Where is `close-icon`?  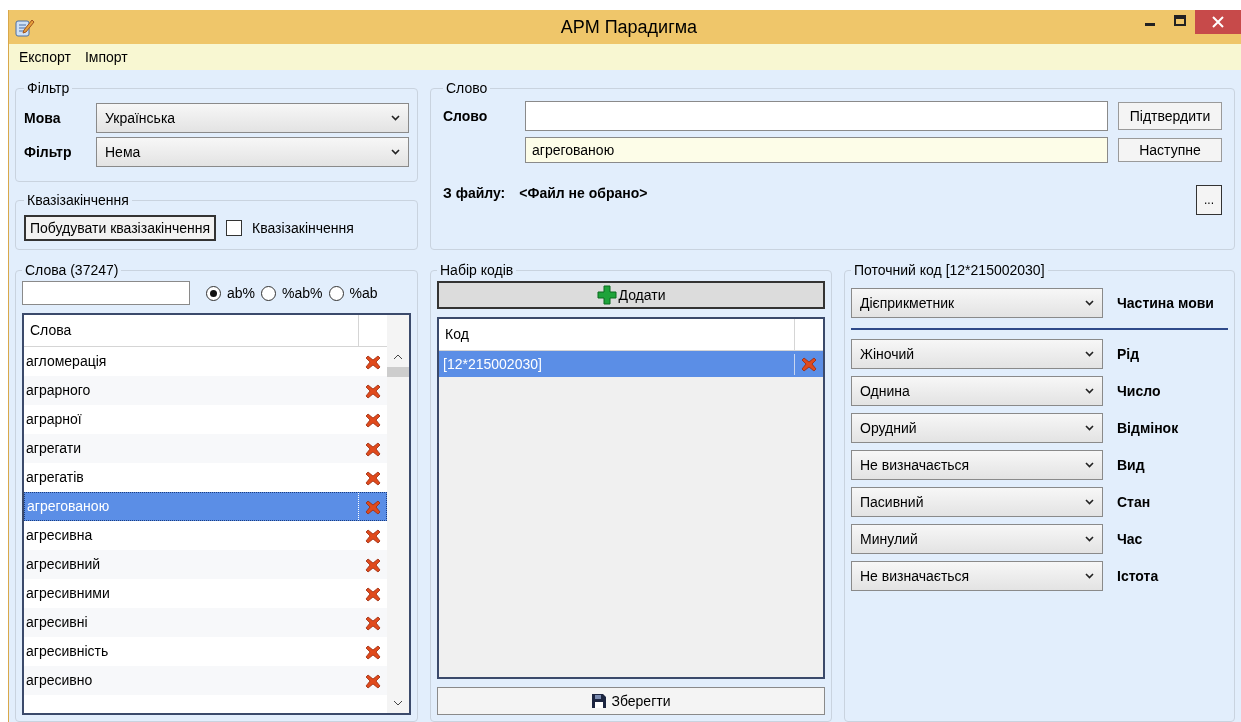 close-icon is located at coordinates (1218, 22).